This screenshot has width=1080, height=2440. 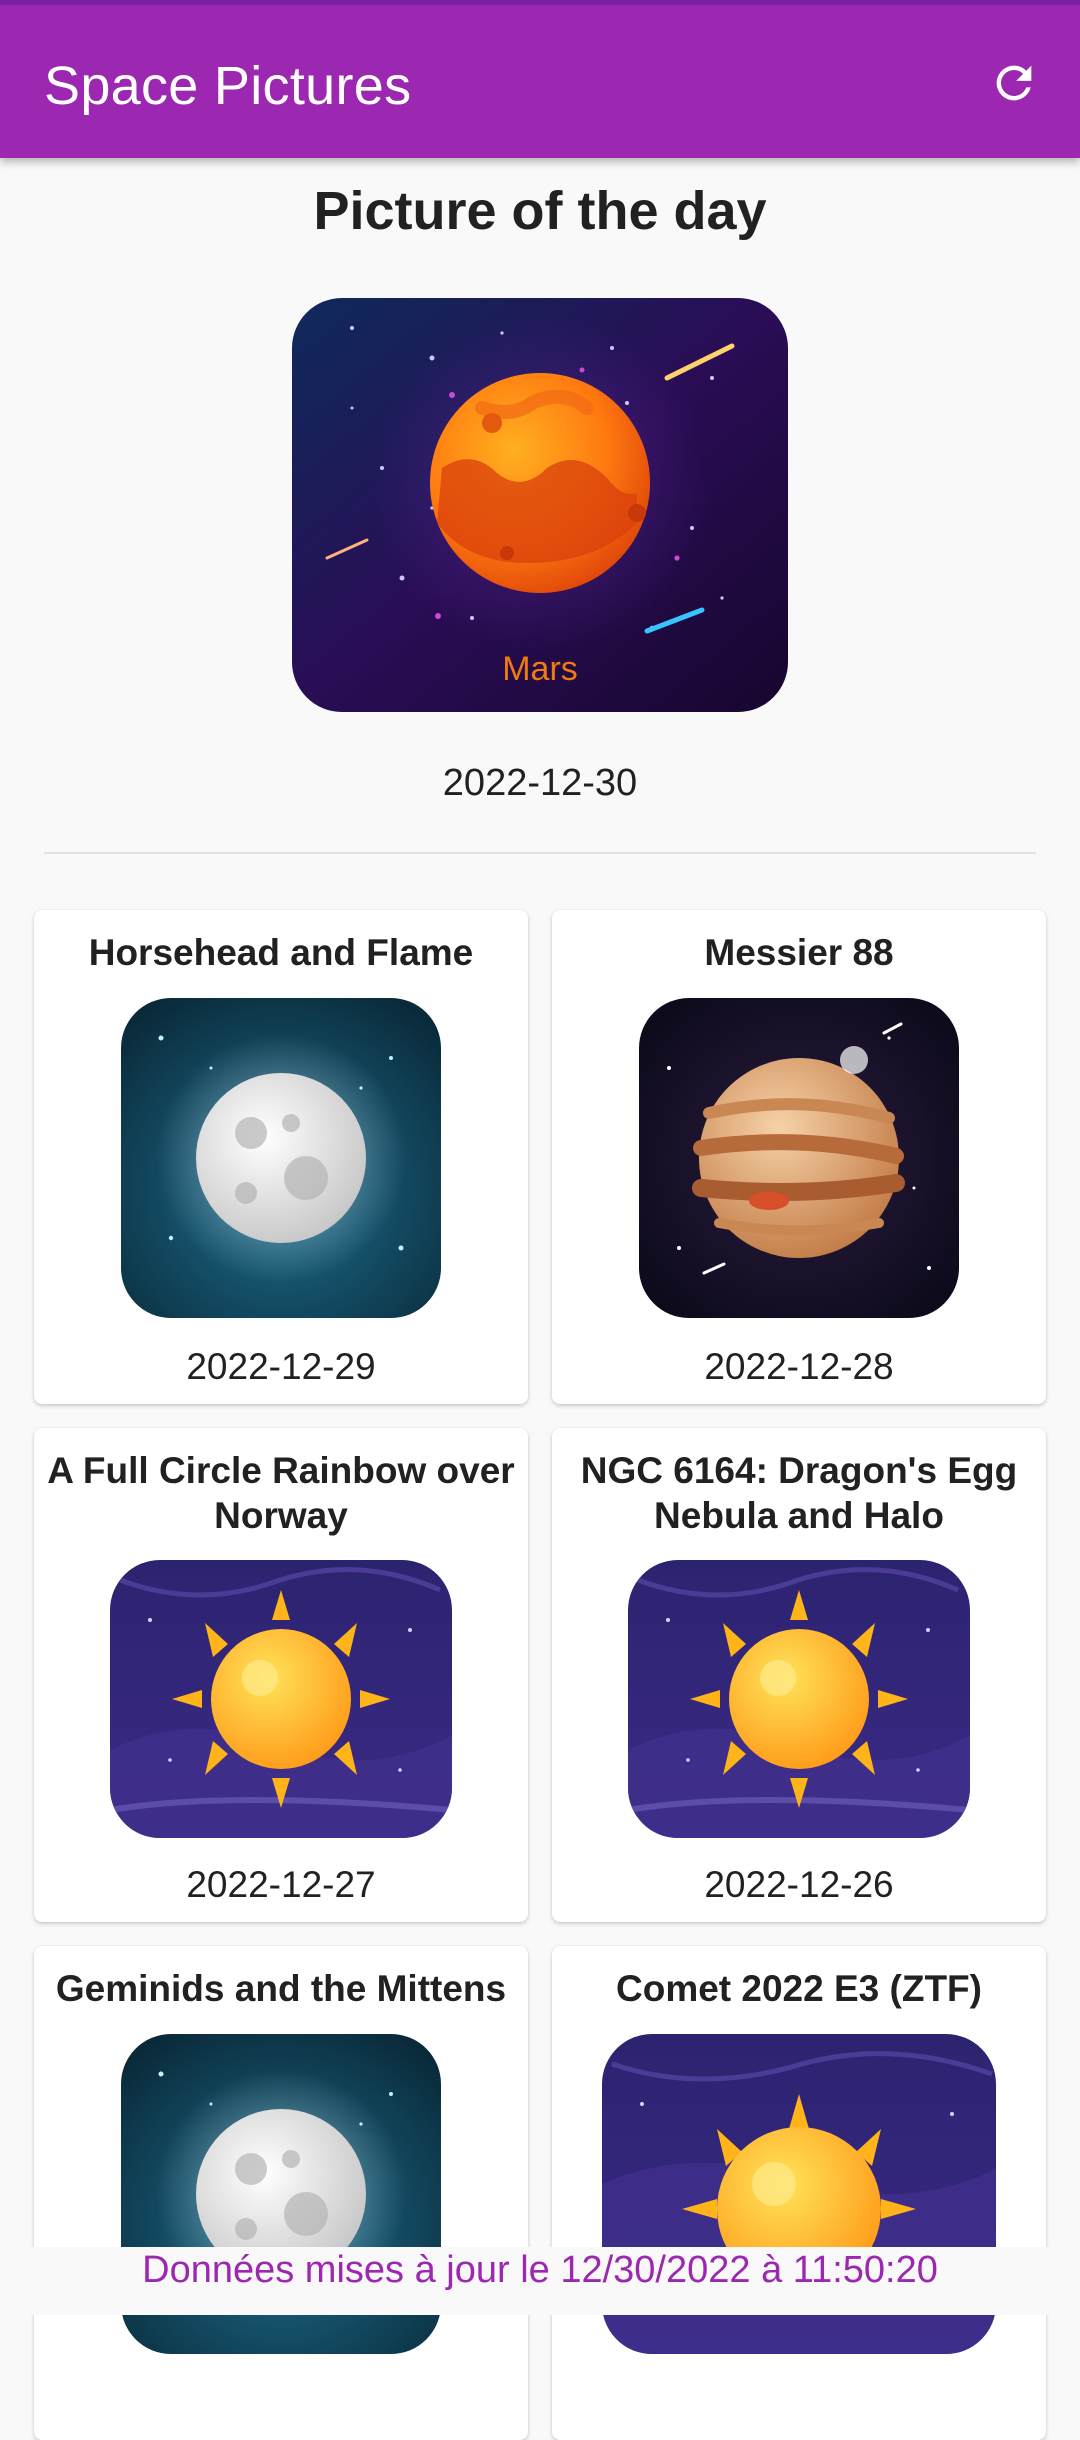 I want to click on card-title: Geminids and the Mittens, so click(x=281, y=1988).